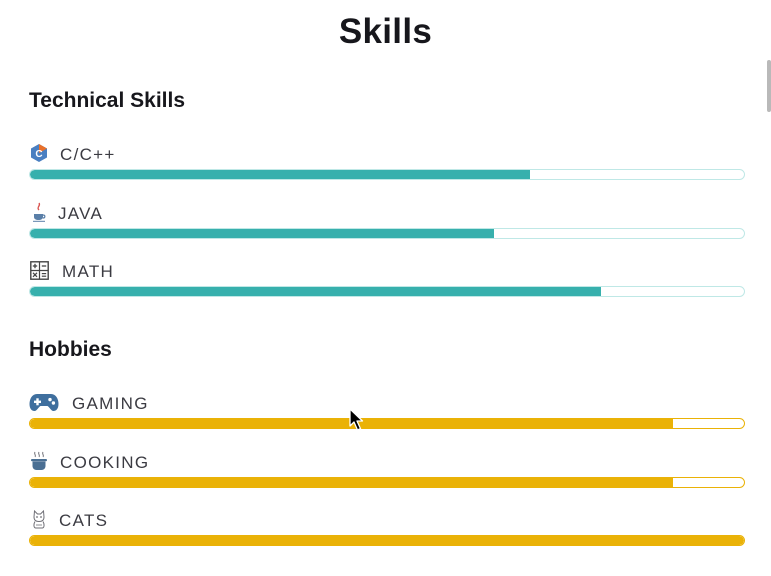  I want to click on calculator-icon, so click(39, 270).